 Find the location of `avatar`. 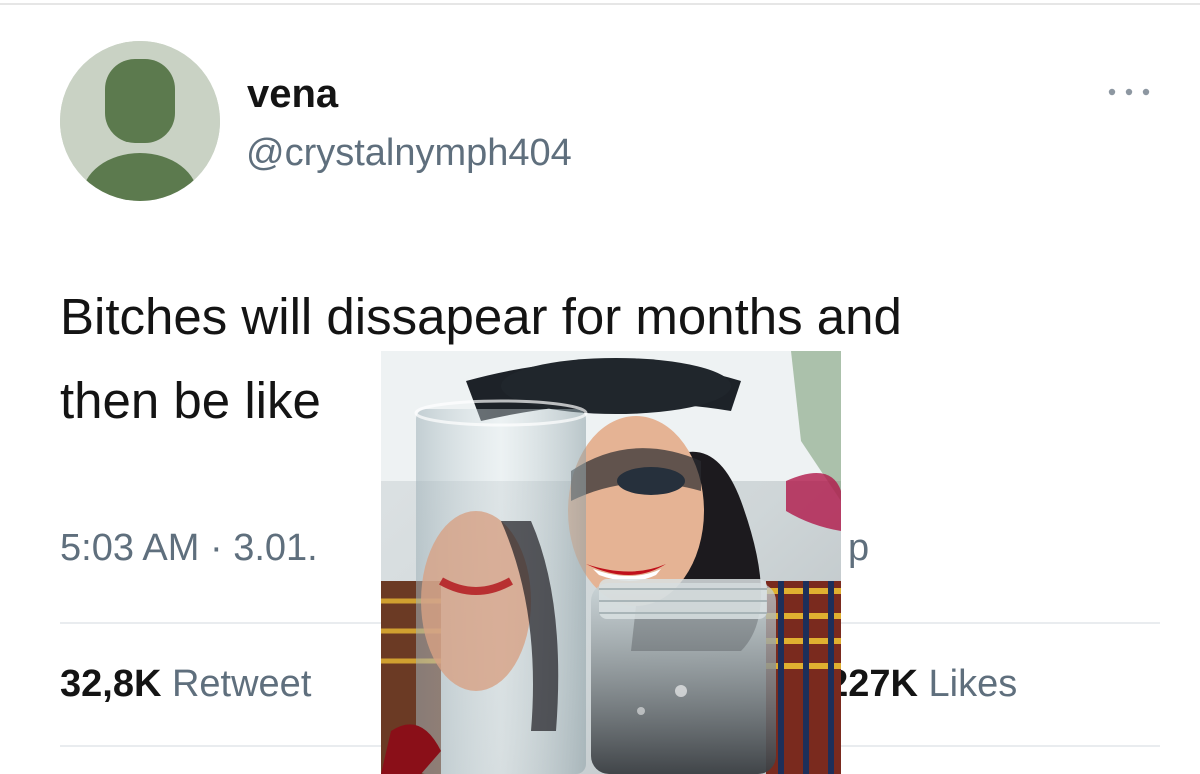

avatar is located at coordinates (140, 121).